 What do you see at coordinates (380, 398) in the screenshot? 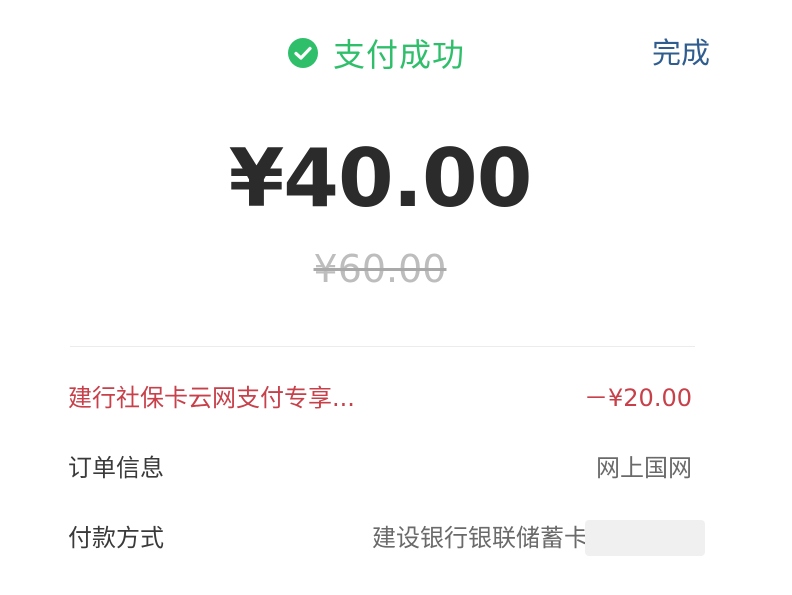
I see `discount-row: 建行社保卡云网支付专享... －¥20.00` at bounding box center [380, 398].